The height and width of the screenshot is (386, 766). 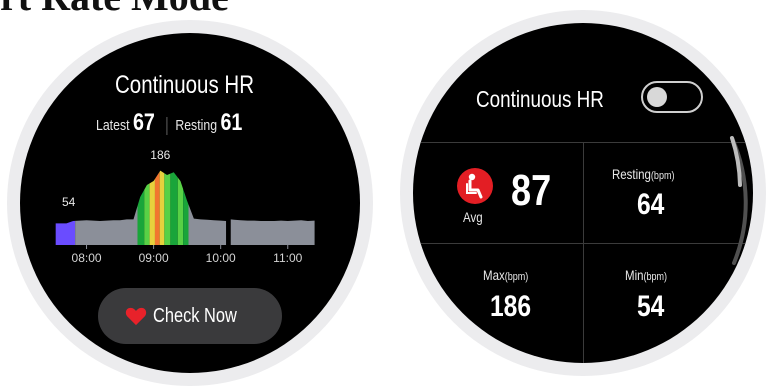 I want to click on max-stat-label: Max(bpm), so click(x=506, y=275).